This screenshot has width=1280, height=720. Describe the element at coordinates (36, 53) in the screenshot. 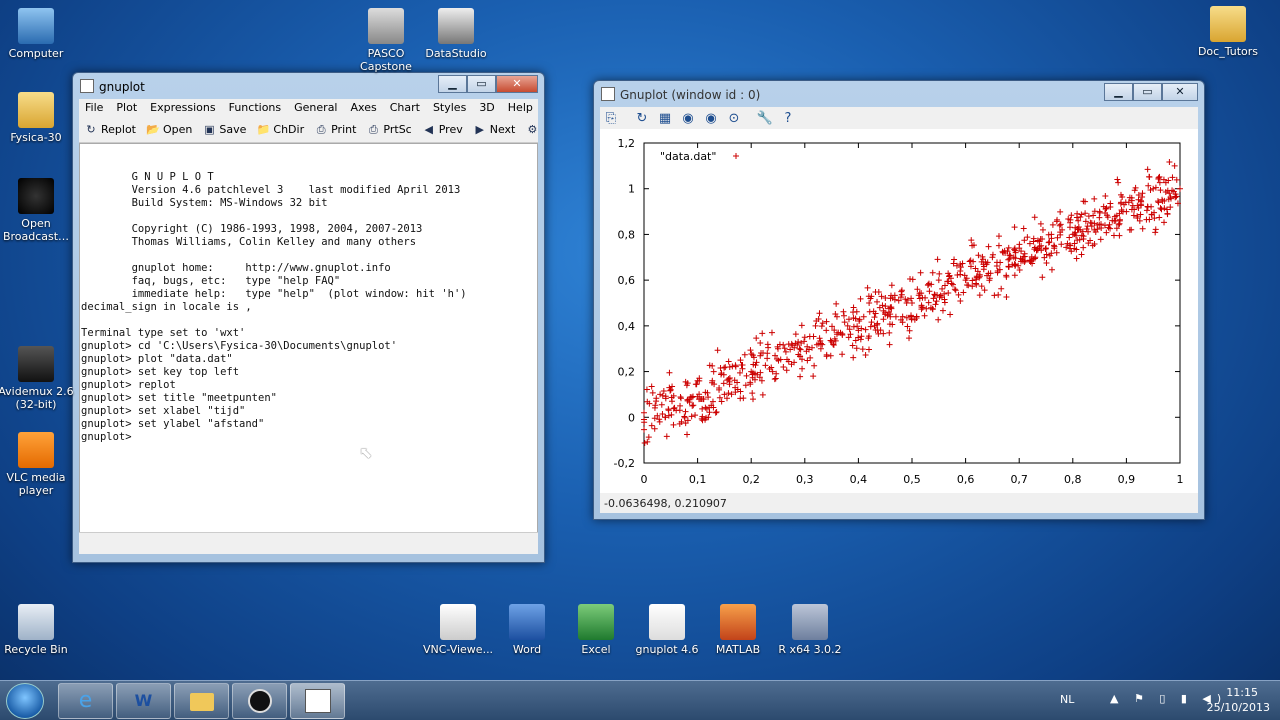

I see `desktop-icon-label: Computer` at that location.